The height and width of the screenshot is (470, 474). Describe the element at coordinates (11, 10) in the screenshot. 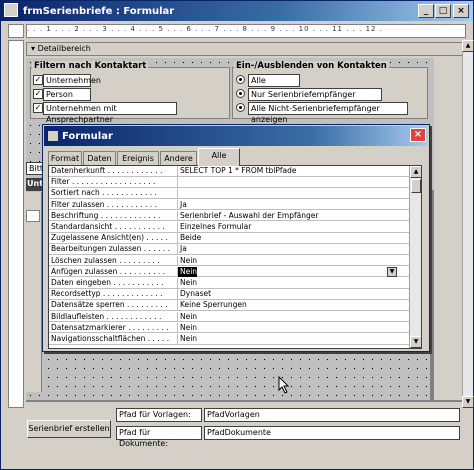

I see `form-icon` at that location.